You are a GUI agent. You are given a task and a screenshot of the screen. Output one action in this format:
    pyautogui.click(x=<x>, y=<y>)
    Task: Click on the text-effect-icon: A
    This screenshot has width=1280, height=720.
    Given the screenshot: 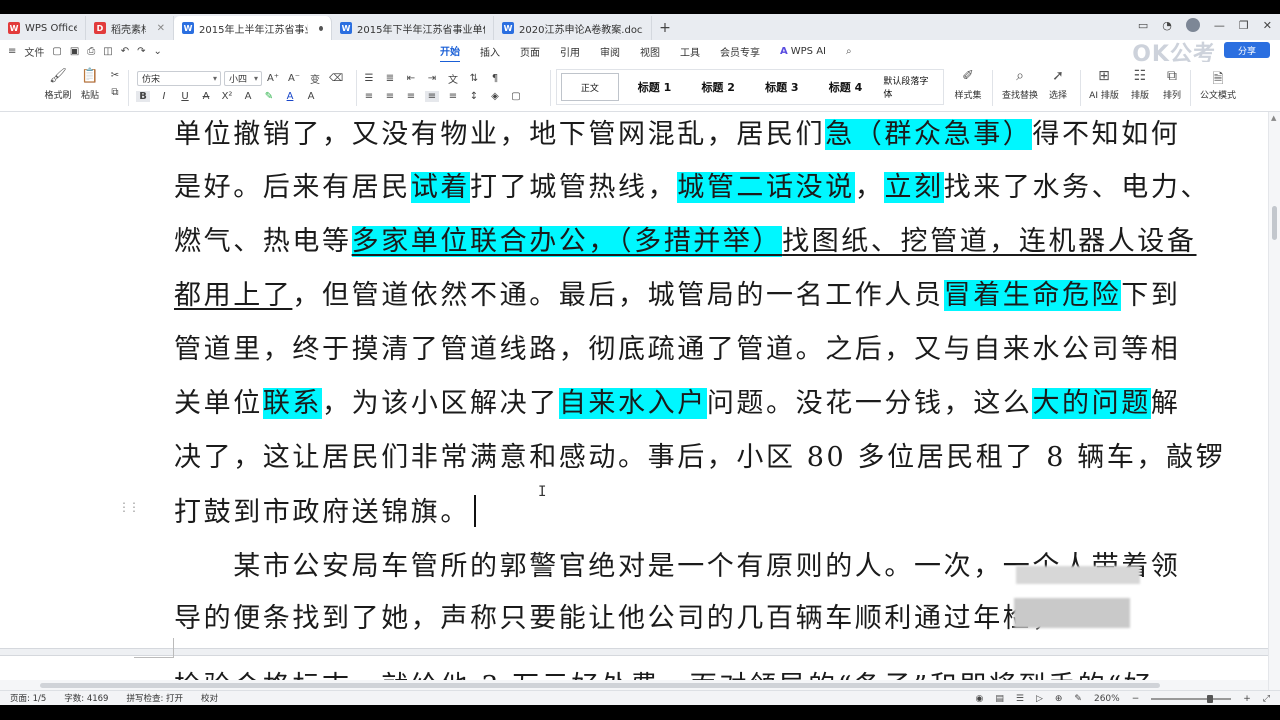 What is the action you would take?
    pyautogui.click(x=248, y=96)
    